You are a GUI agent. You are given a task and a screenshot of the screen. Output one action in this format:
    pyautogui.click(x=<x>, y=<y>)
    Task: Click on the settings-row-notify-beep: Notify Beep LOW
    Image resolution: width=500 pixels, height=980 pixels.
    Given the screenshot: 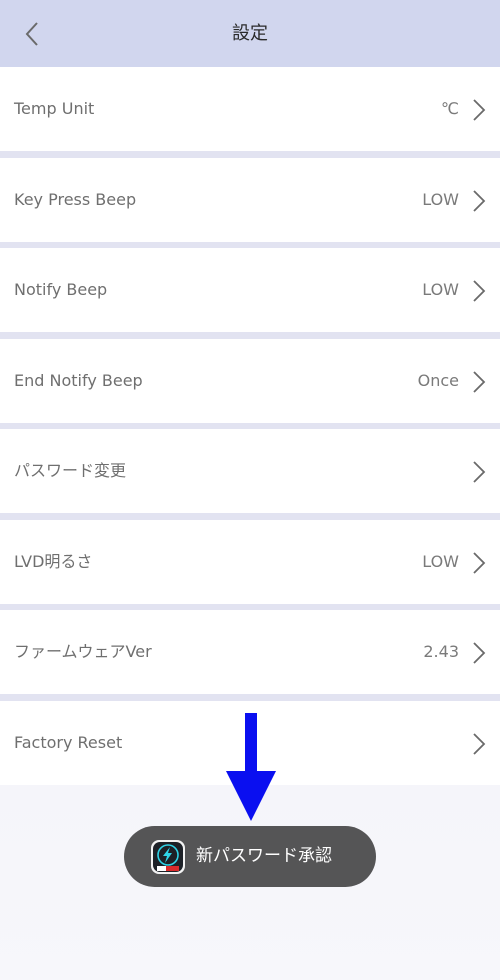 What is the action you would take?
    pyautogui.click(x=250, y=290)
    